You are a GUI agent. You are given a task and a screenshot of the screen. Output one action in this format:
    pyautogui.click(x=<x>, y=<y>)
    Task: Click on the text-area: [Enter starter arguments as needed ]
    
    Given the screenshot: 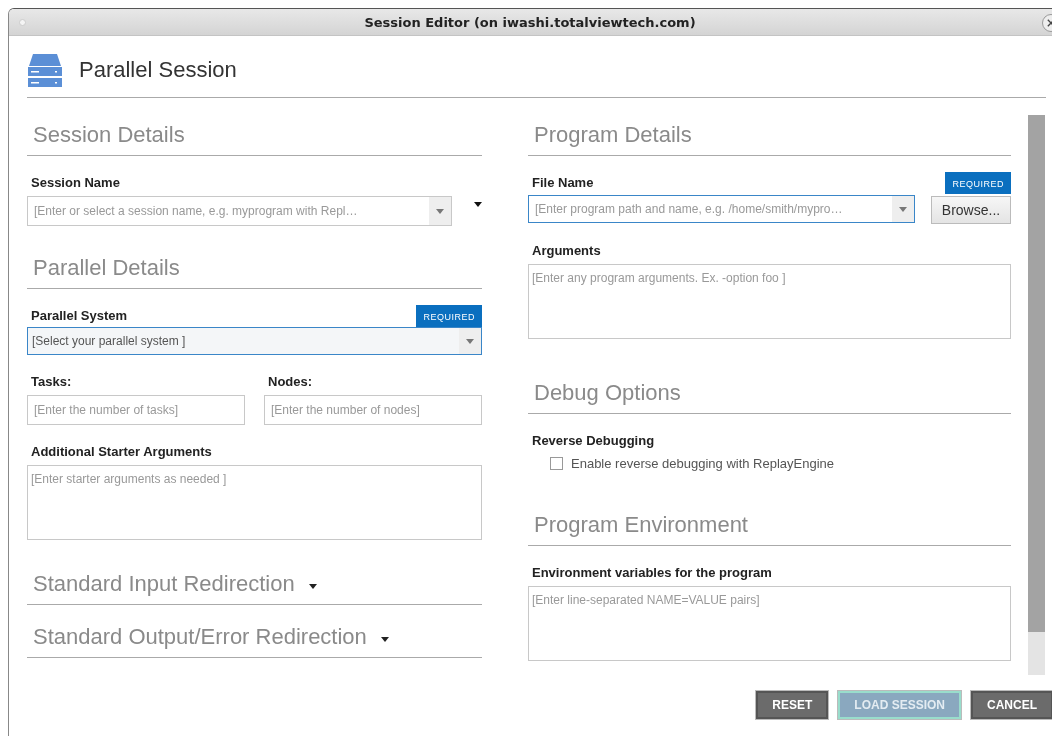 What is the action you would take?
    pyautogui.click(x=254, y=502)
    